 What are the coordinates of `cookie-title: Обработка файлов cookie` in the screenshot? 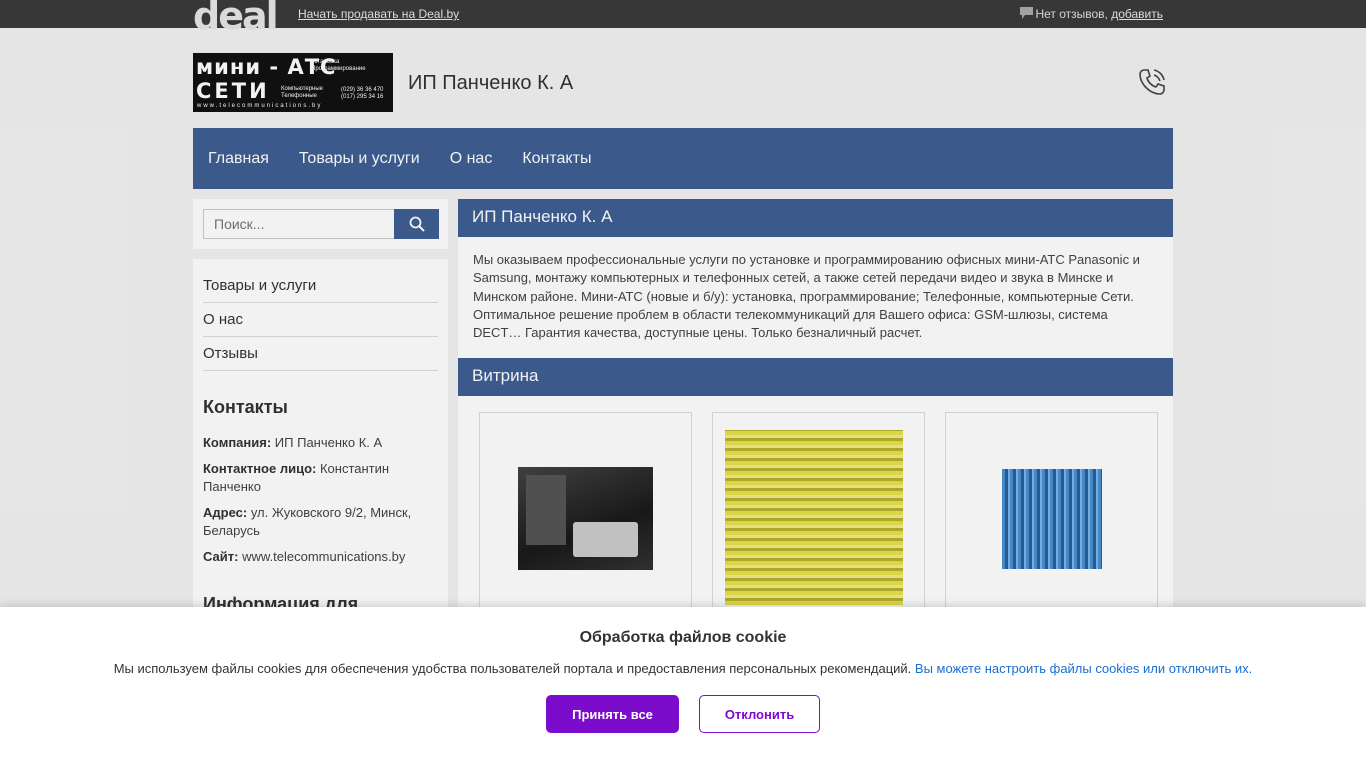 It's located at (683, 637).